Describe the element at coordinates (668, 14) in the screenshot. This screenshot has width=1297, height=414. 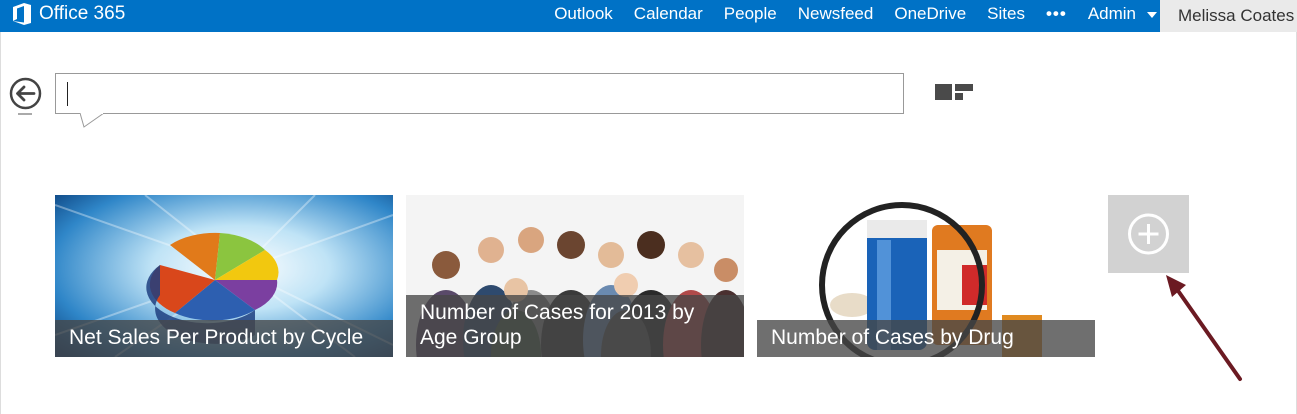
I see `nav-calendar: Calendar` at that location.